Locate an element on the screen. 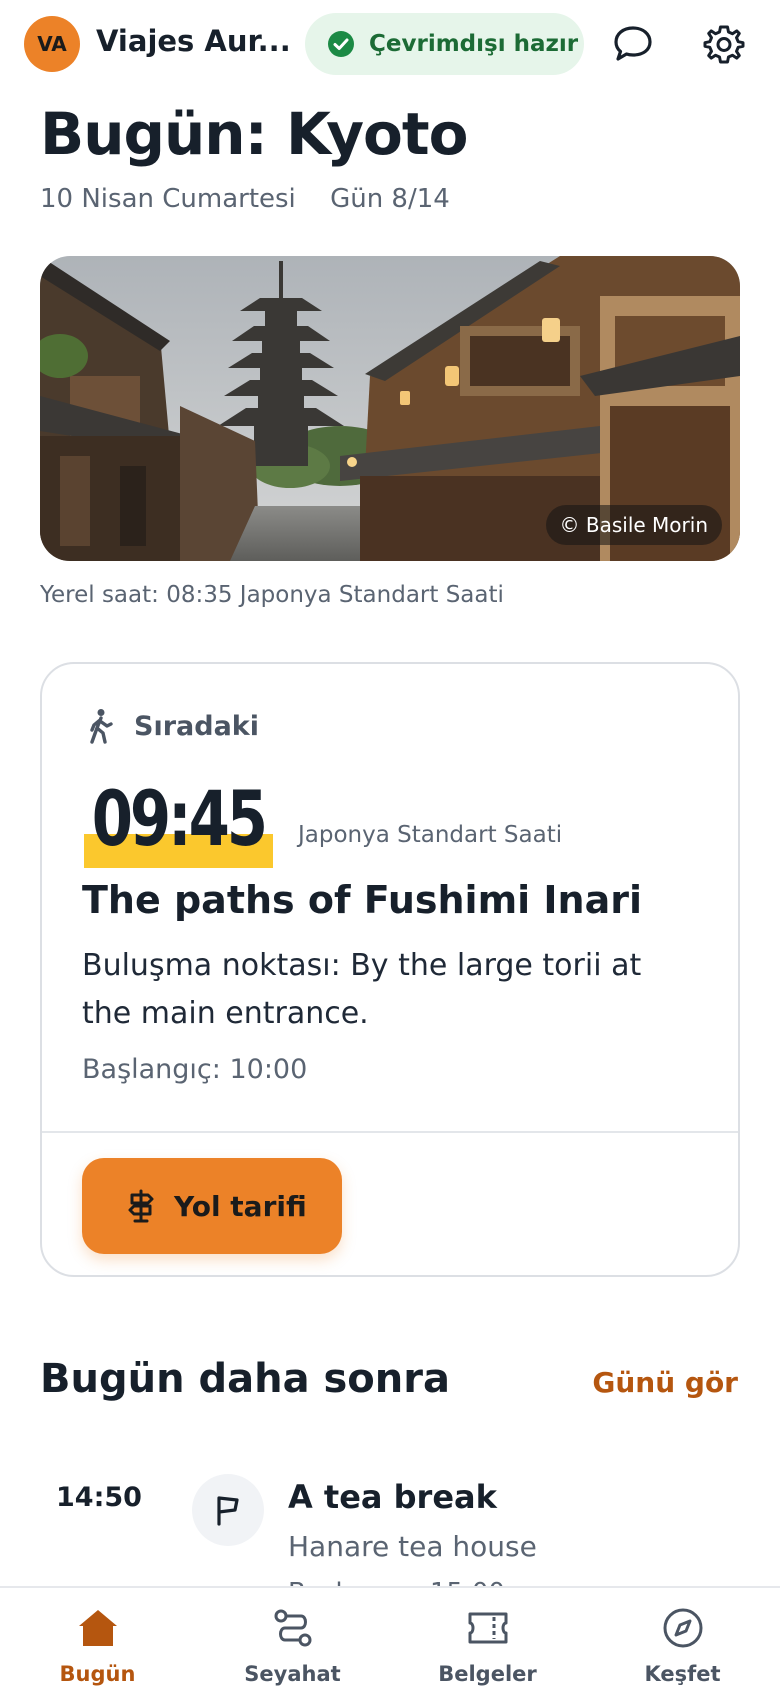 This screenshot has height=1688, width=780. activity-title: The paths of Fushimi Inari is located at coordinates (362, 900).